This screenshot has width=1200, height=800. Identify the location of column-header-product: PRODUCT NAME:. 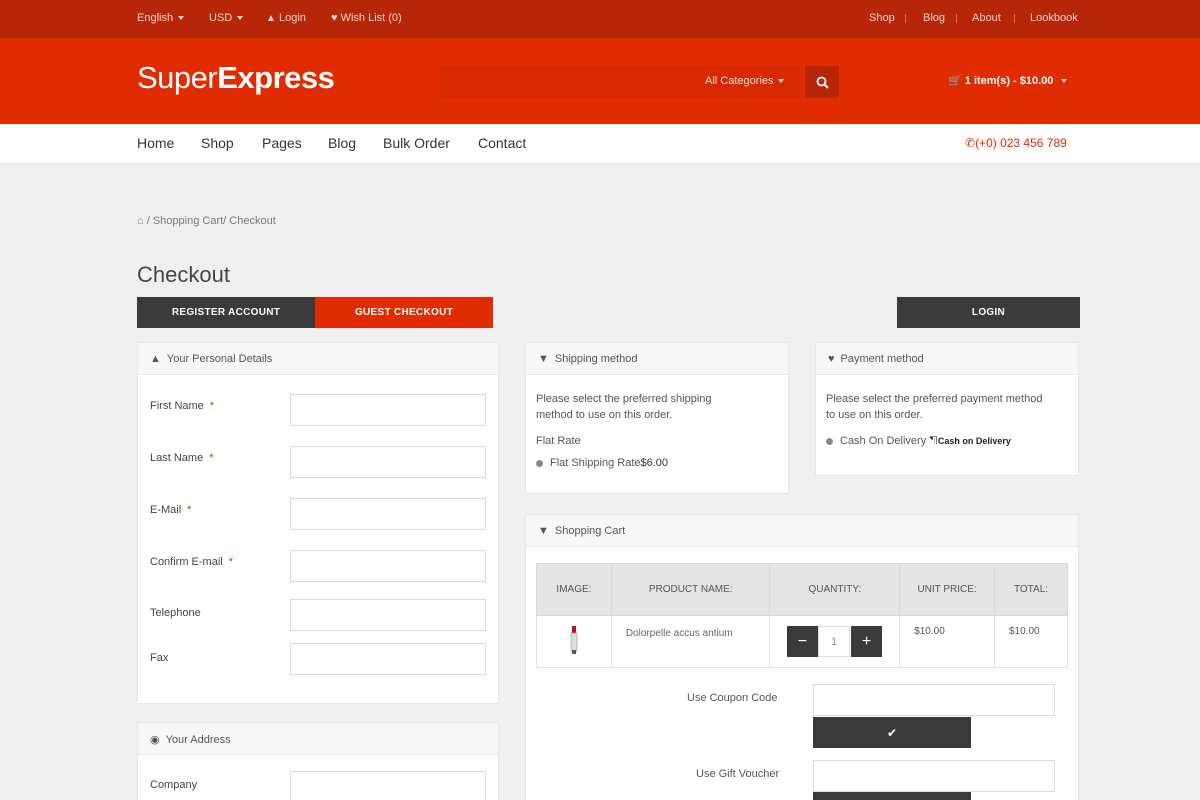
(690, 589).